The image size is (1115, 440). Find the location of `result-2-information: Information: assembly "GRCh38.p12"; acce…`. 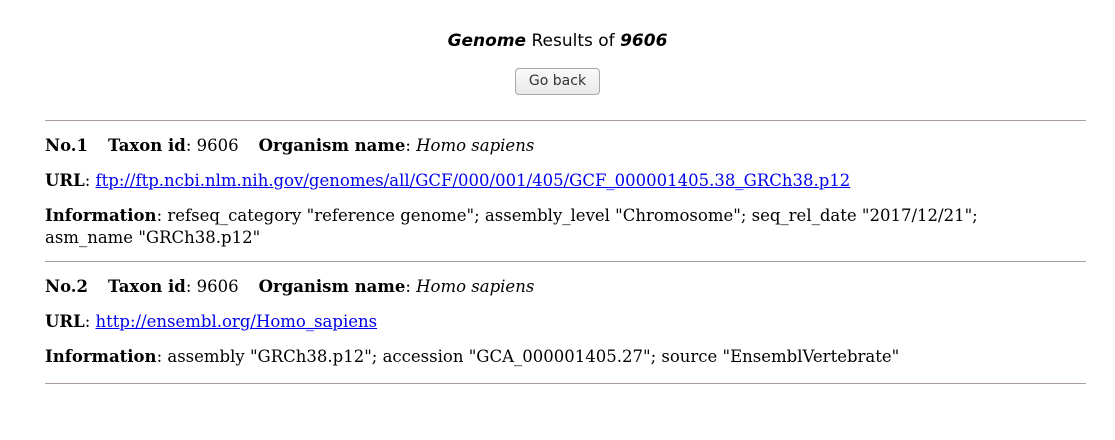

result-2-information: Information: assembly "GRCh38.p12"; acce… is located at coordinates (472, 356).